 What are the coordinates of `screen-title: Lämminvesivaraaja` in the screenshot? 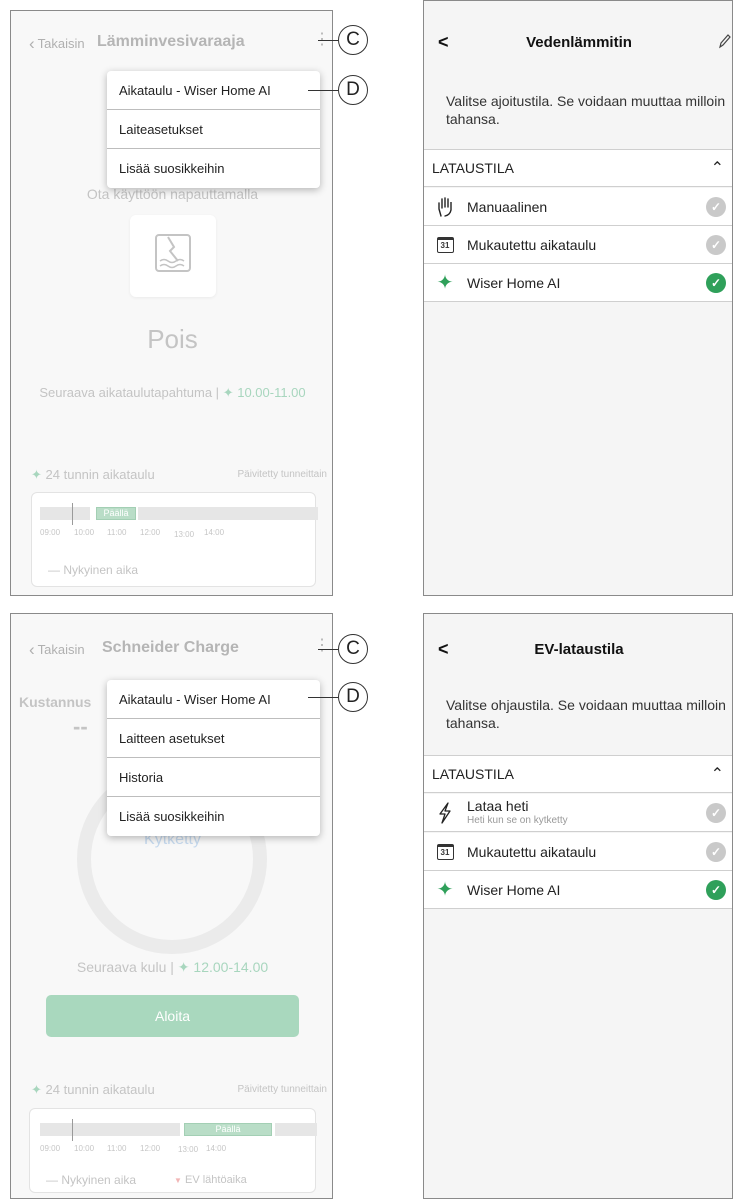 It's located at (171, 41).